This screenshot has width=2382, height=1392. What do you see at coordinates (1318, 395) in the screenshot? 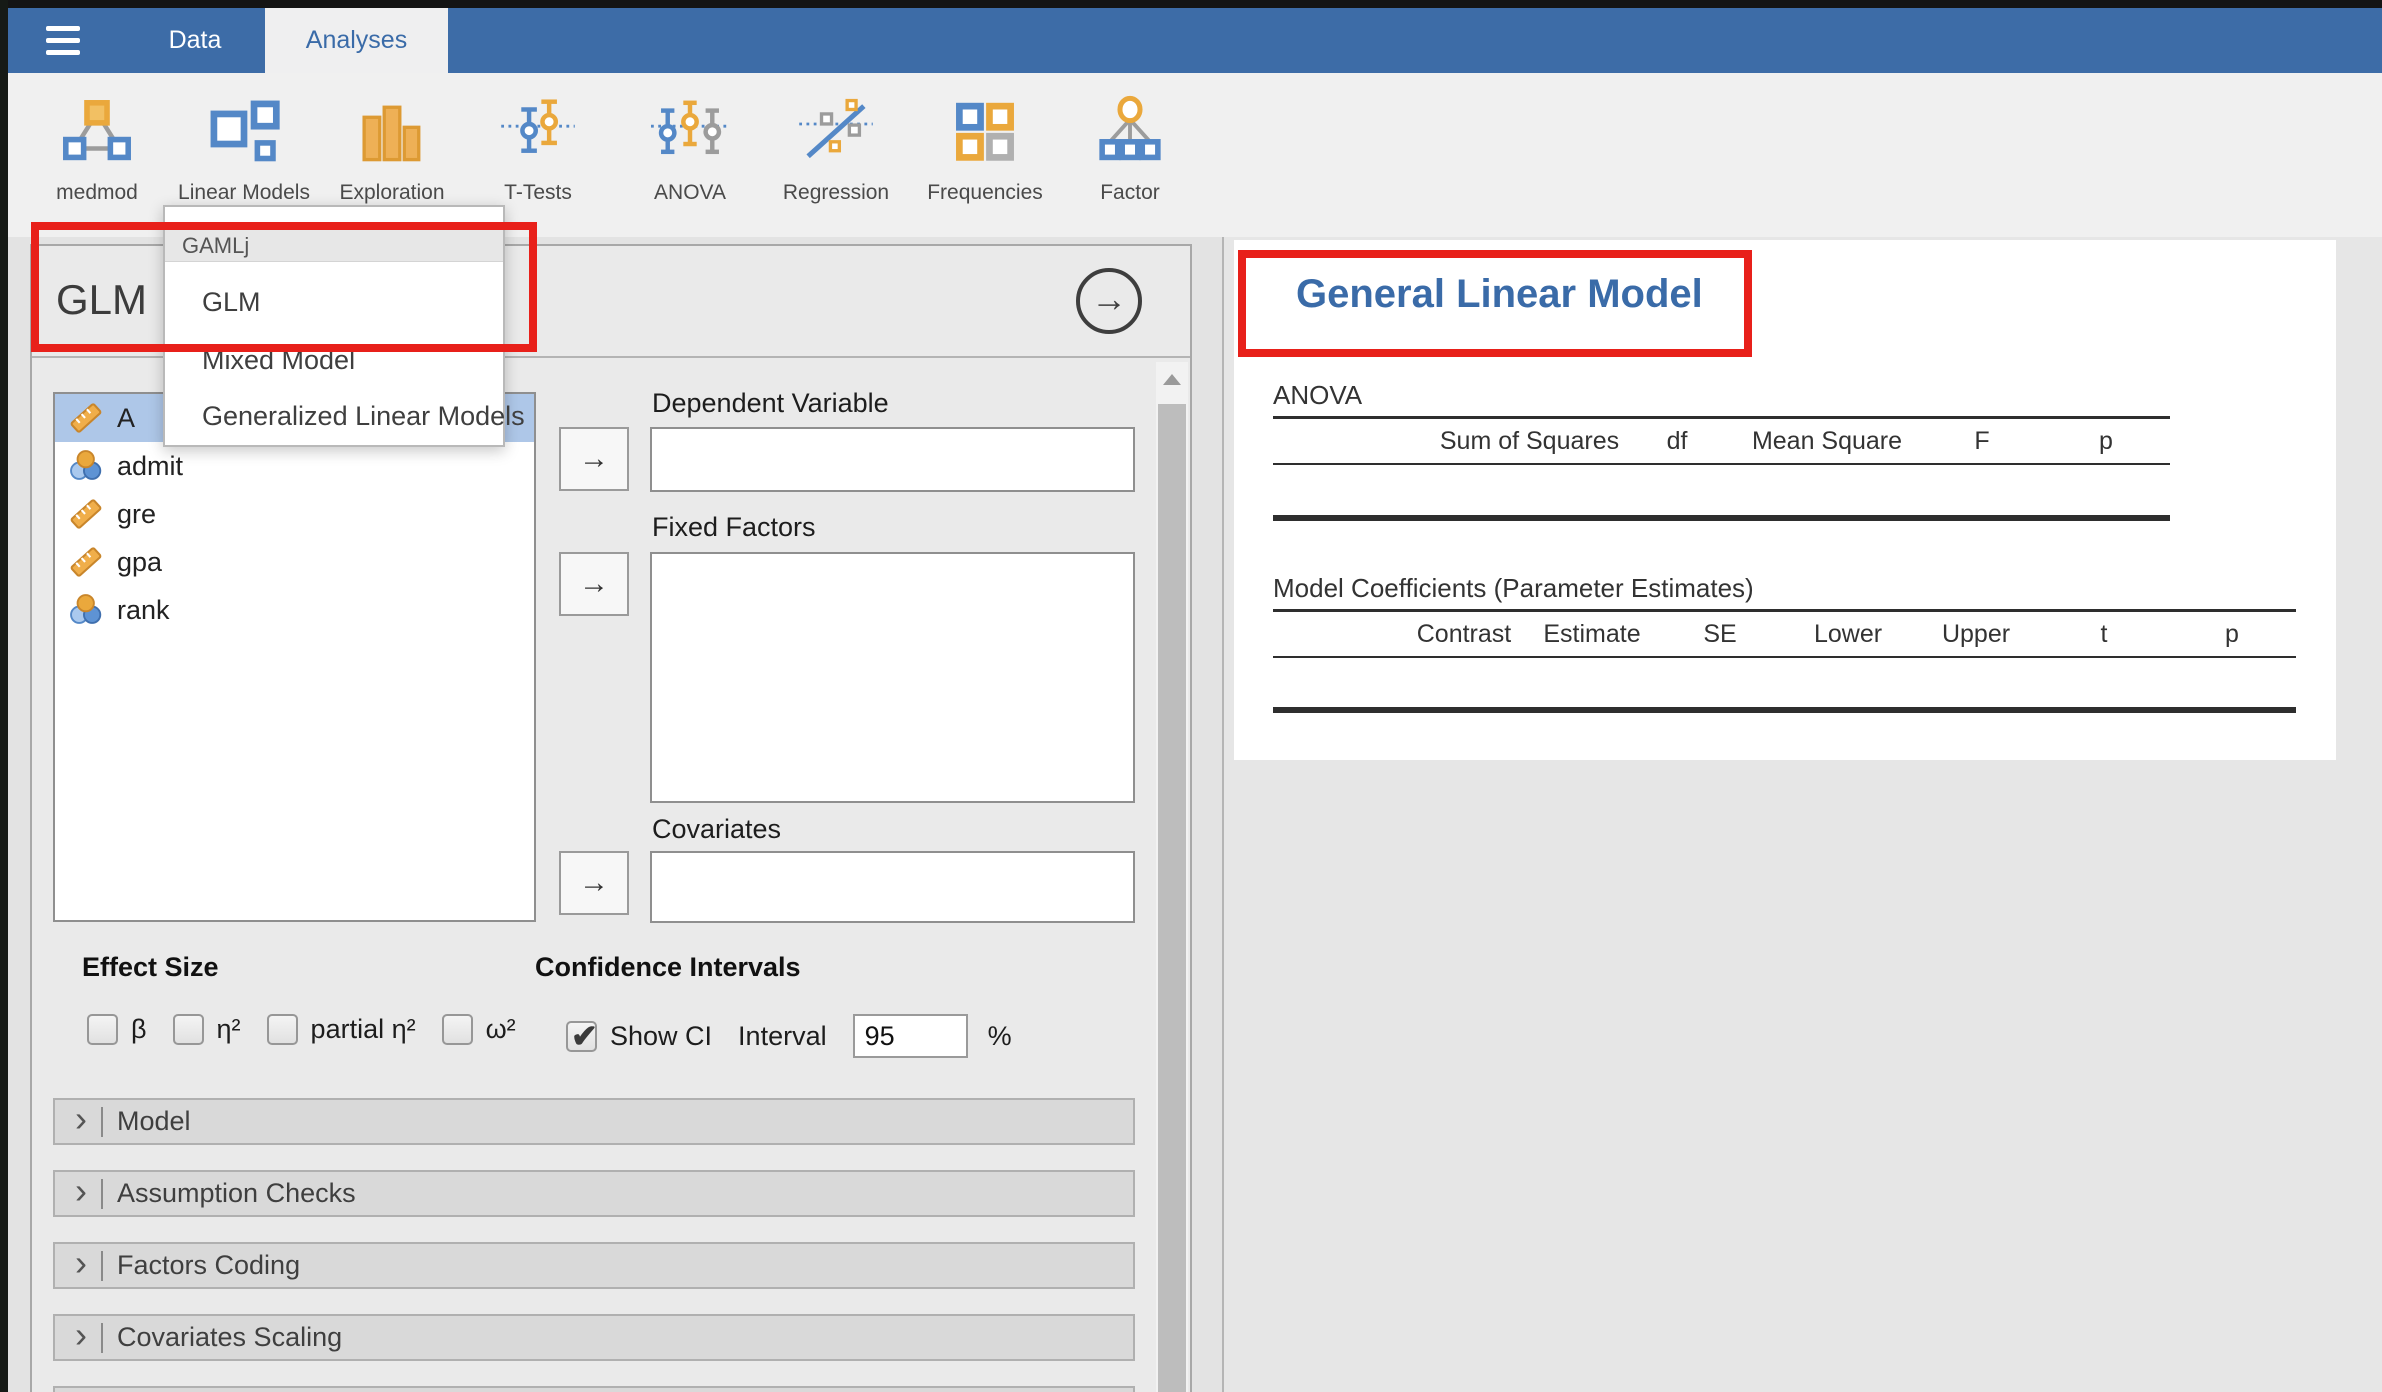
I see `anova-table-title: ANOVA` at bounding box center [1318, 395].